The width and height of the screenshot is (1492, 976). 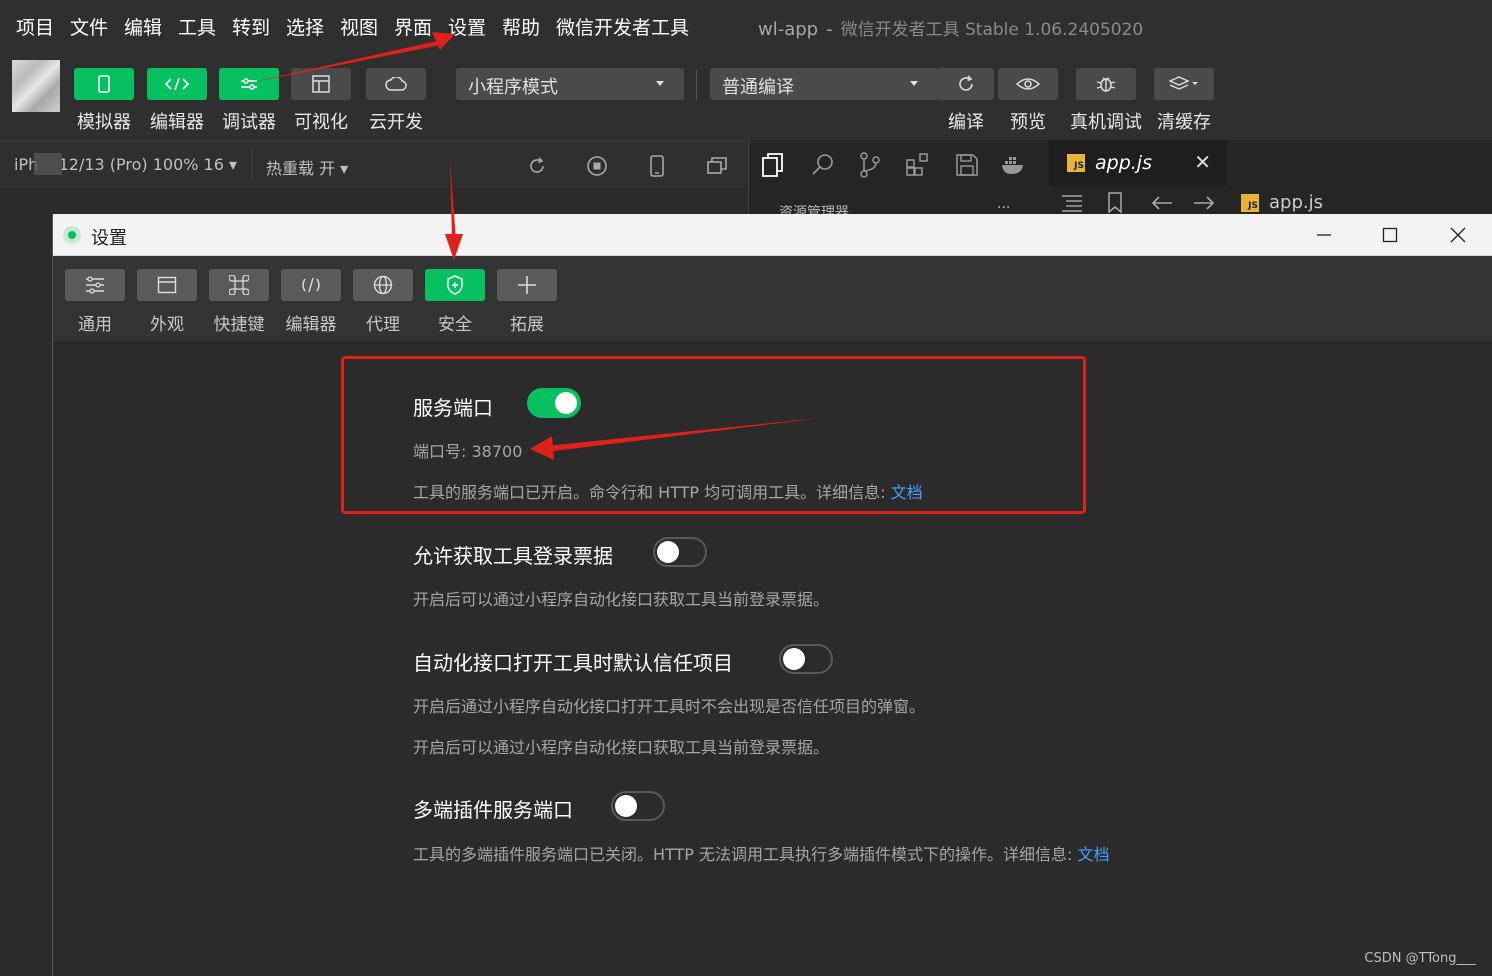 What do you see at coordinates (621, 747) in the screenshot?
I see `trust-project-desc-2: 开启后可以通过小程序自动化接口获取工具当前登录票据。` at bounding box center [621, 747].